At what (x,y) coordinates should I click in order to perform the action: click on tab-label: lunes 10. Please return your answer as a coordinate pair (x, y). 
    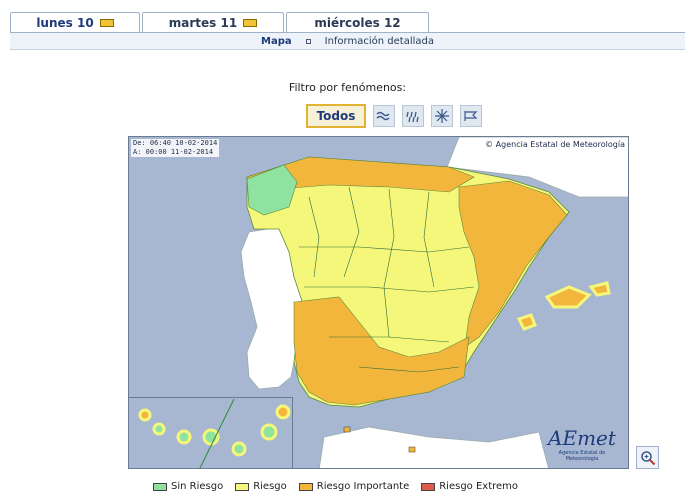
    Looking at the image, I should click on (65, 22).